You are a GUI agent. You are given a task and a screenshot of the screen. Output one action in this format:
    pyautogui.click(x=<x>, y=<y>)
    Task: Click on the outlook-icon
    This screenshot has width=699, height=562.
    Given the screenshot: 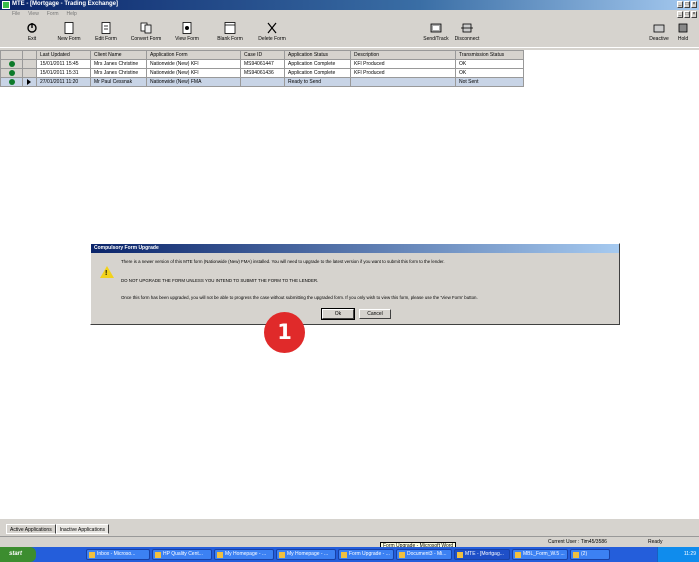 What is the action you would take?
    pyautogui.click(x=92, y=555)
    